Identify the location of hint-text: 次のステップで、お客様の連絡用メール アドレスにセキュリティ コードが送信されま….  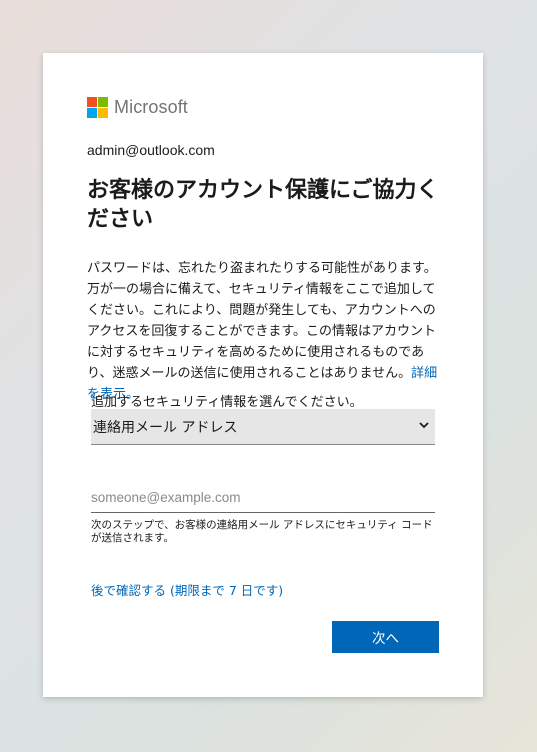
(262, 531).